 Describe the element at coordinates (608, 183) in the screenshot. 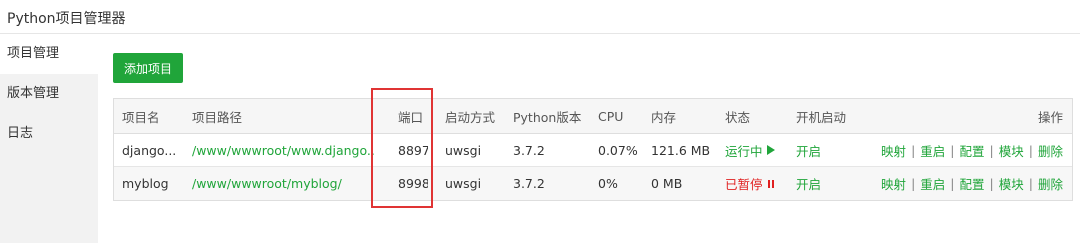

I see `cpu-usage: 0%` at that location.